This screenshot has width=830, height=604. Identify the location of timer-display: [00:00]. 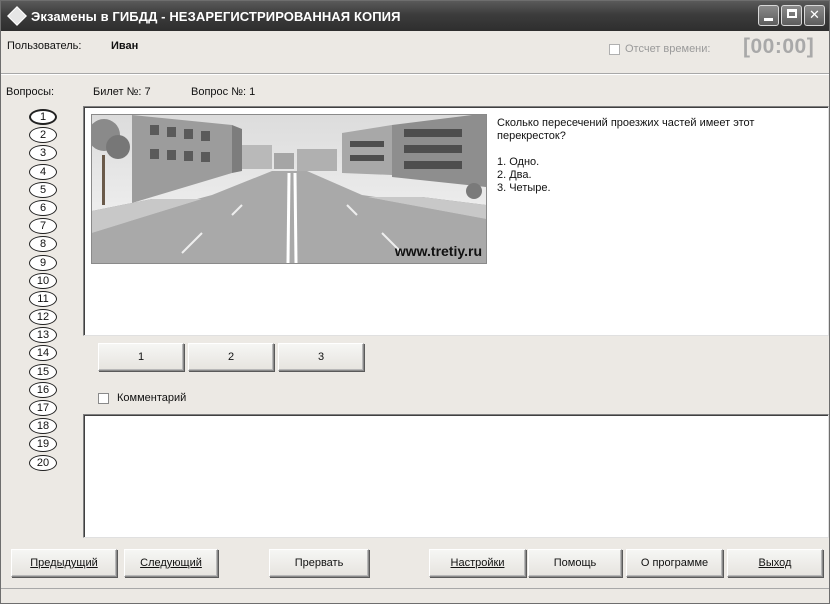
(779, 46).